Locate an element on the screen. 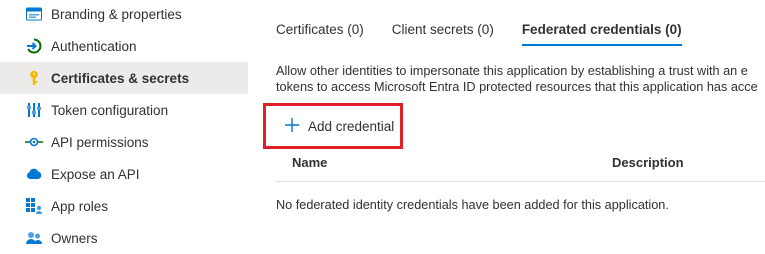  tab-federated-credentials: Federated credentials (0) is located at coordinates (601, 34).